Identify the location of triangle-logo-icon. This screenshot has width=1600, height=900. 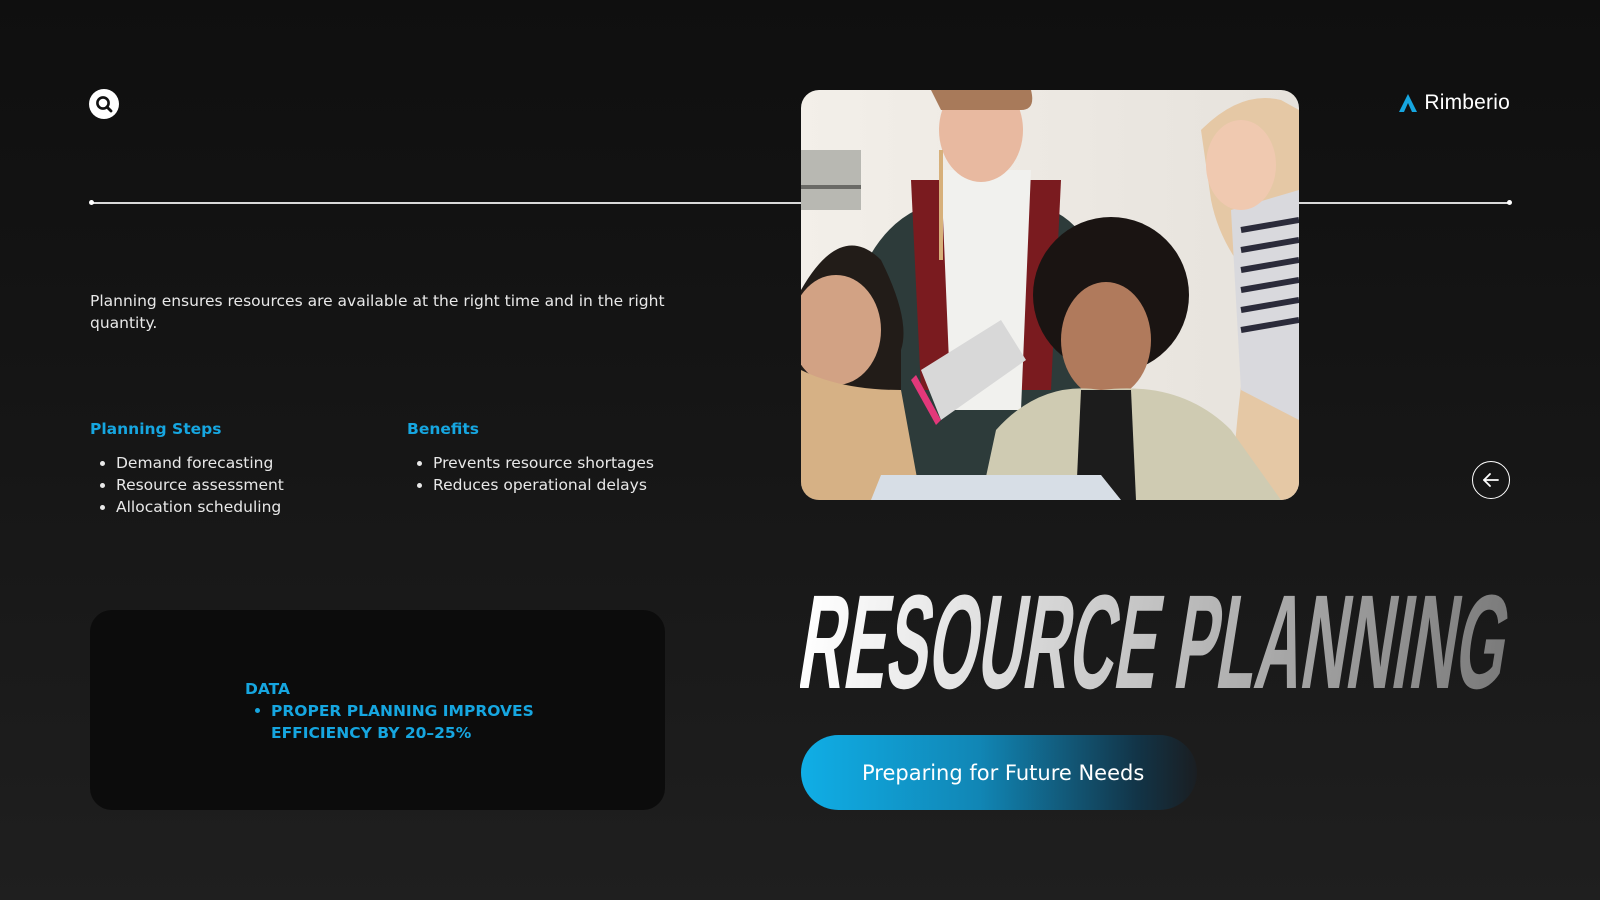
(1408, 103).